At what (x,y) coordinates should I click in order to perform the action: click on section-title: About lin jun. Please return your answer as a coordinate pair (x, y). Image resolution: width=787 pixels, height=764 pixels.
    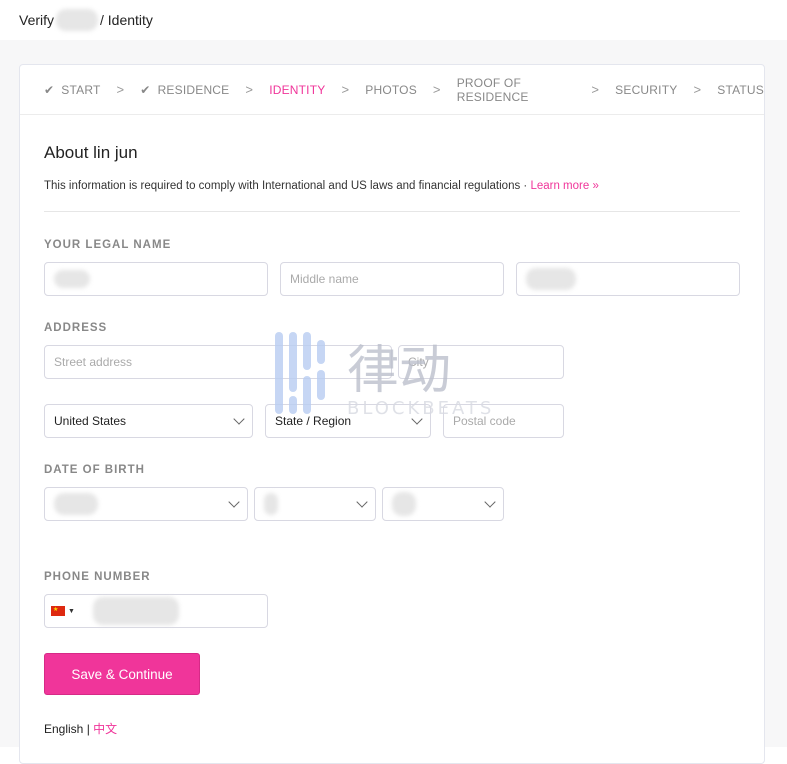
    Looking at the image, I should click on (91, 152).